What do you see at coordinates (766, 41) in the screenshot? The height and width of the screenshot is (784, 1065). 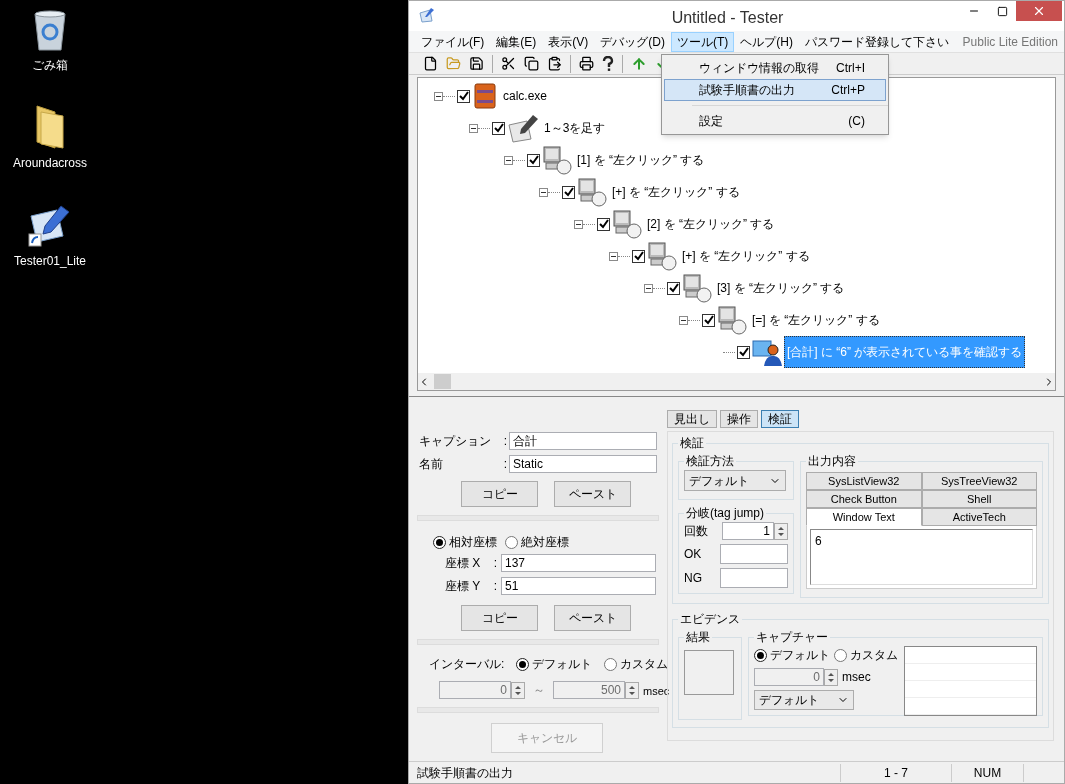 I see `menu-item: ヘルプ(H)` at bounding box center [766, 41].